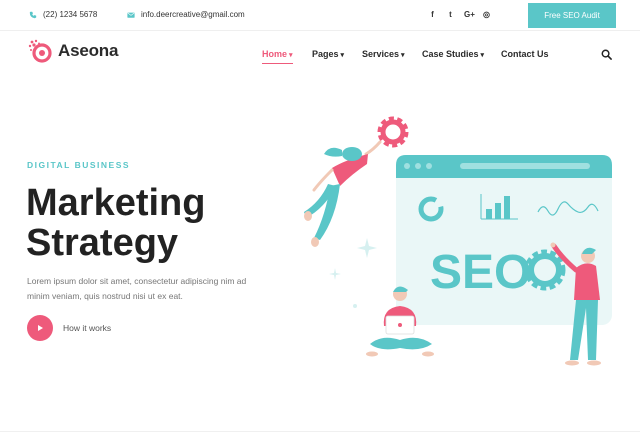  I want to click on nav-case-studies: Case Studies ▾, so click(453, 54).